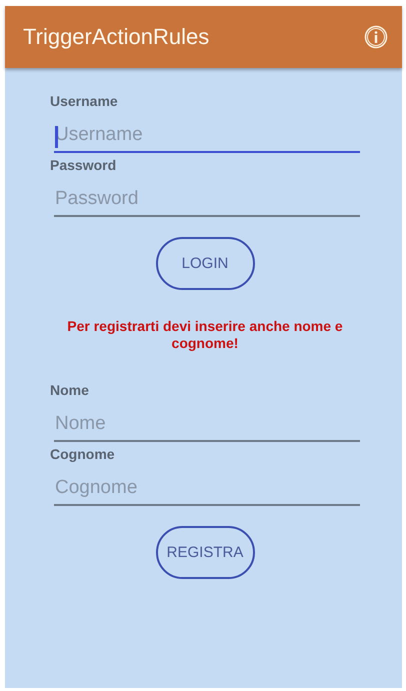 This screenshot has width=406, height=691. Describe the element at coordinates (83, 165) in the screenshot. I see `field-label: Password` at that location.